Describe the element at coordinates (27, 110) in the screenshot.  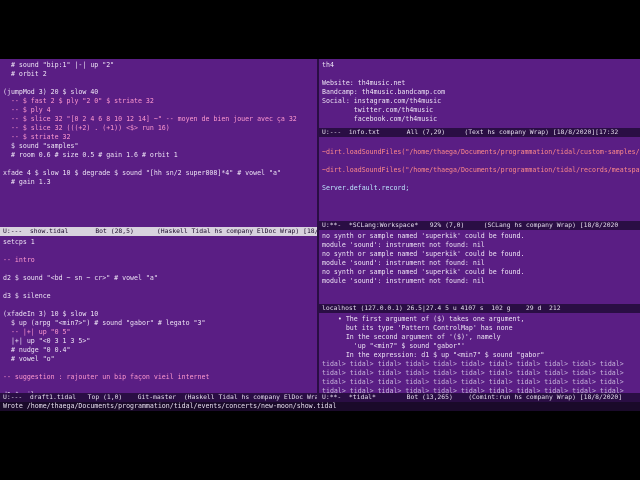
I see `text-line: -- $ ply 4` at that location.